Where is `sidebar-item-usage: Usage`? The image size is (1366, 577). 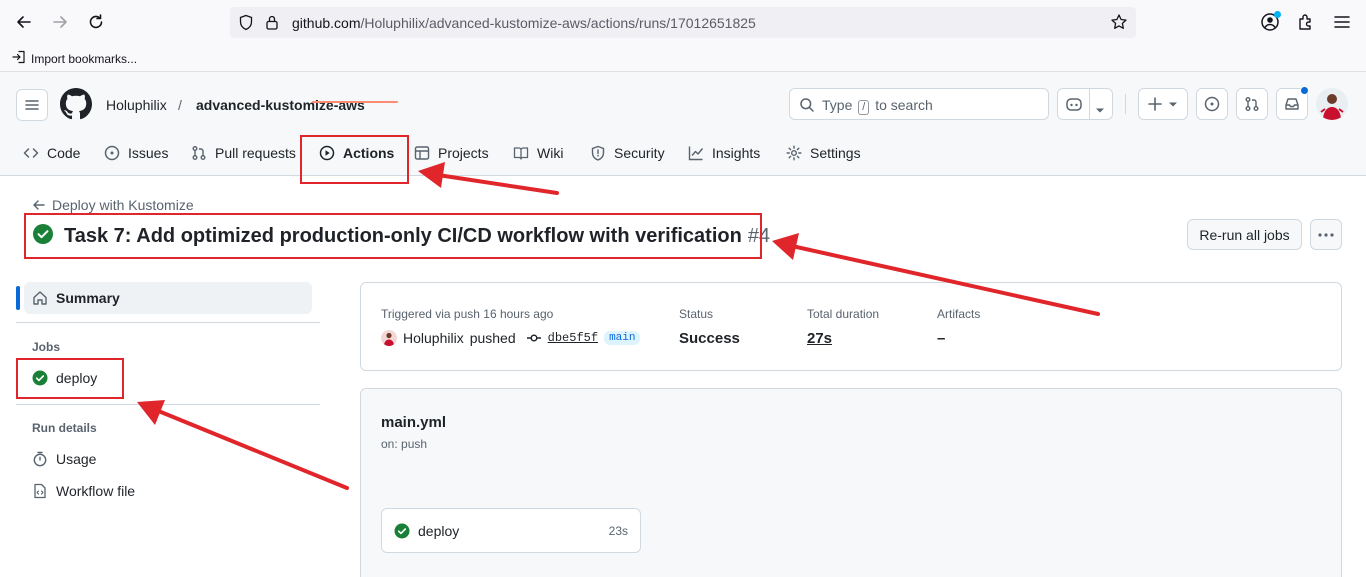 sidebar-item-usage: Usage is located at coordinates (64, 459).